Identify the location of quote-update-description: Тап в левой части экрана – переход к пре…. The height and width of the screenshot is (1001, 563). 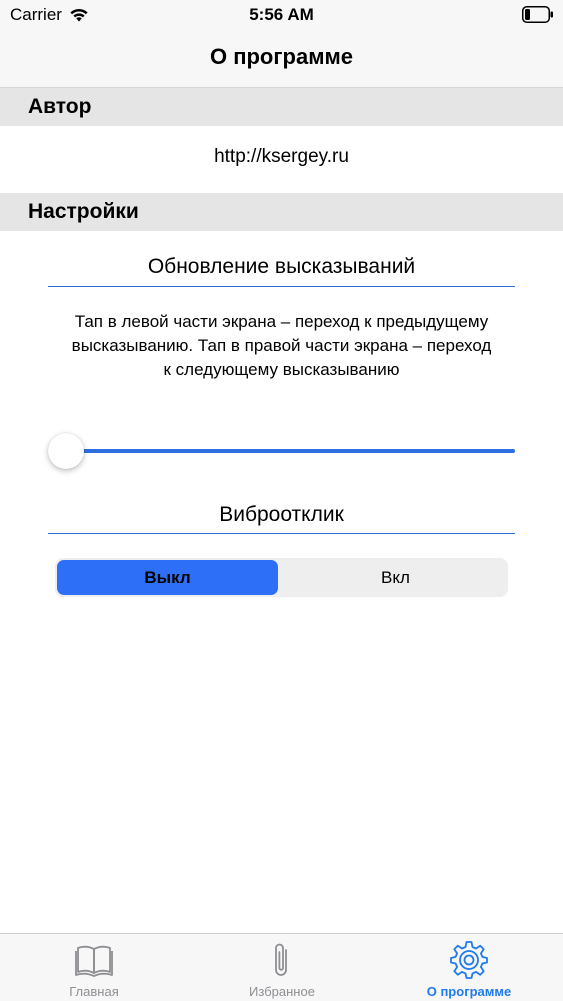
(281, 345).